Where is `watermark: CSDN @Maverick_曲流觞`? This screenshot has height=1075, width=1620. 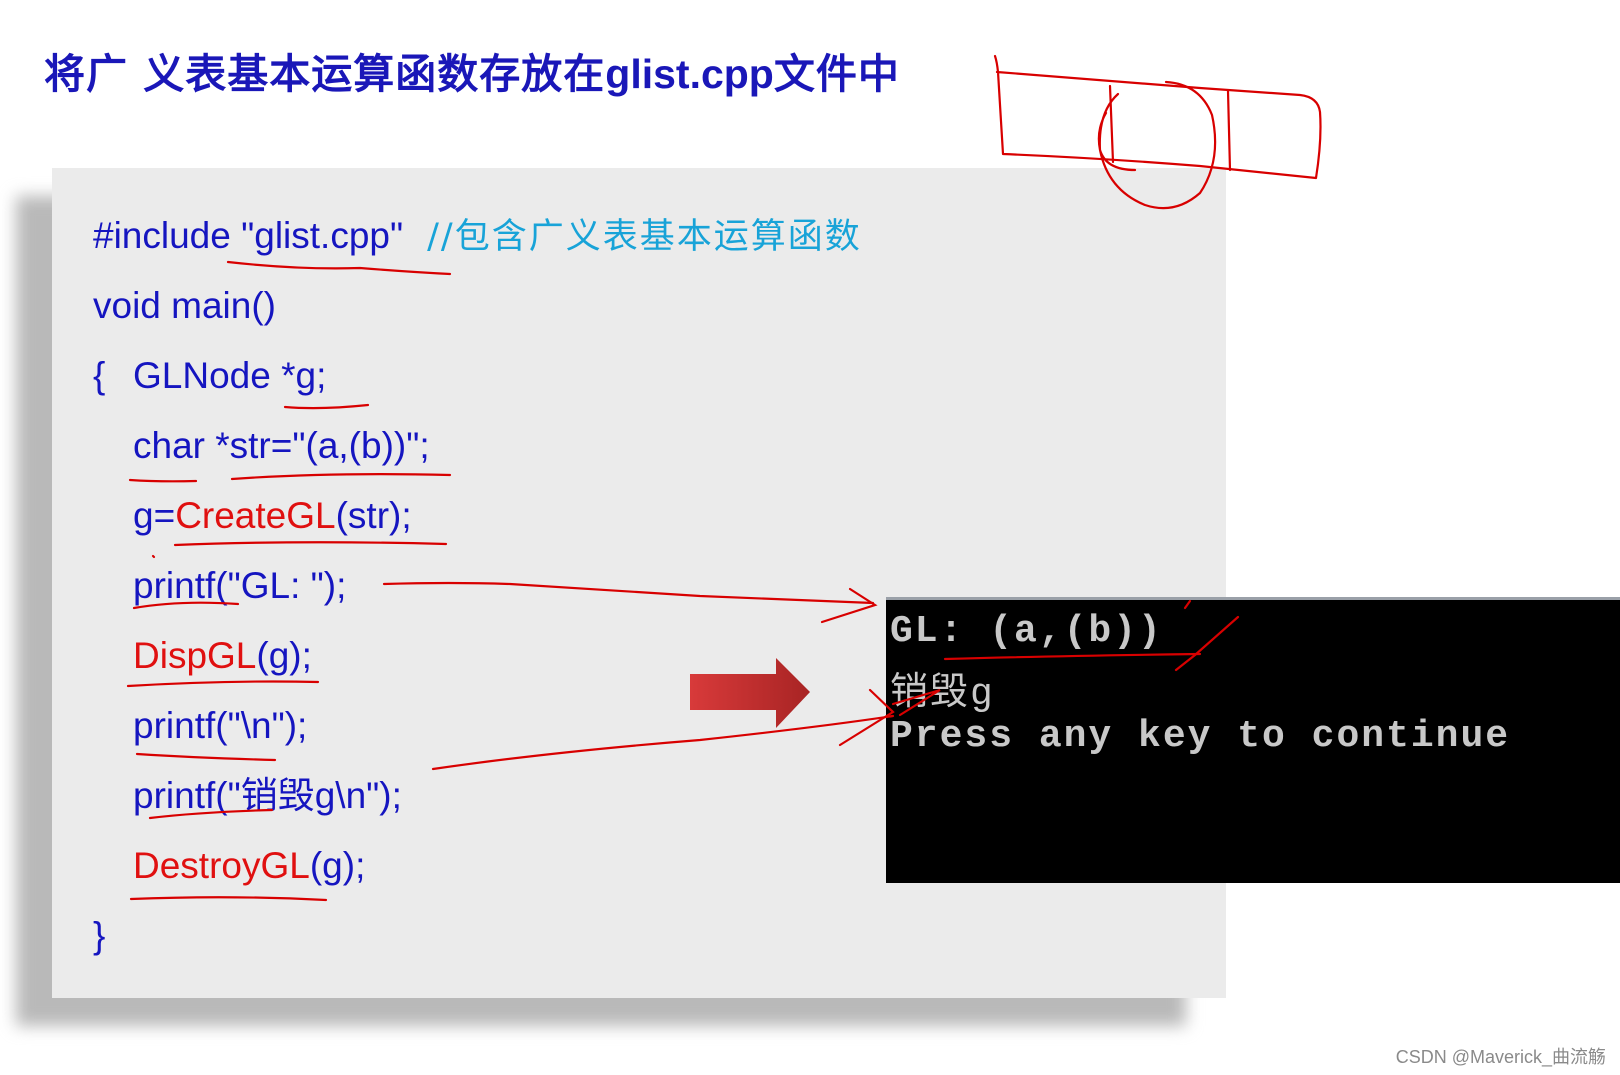 watermark: CSDN @Maverick_曲流觞 is located at coordinates (1500, 1057).